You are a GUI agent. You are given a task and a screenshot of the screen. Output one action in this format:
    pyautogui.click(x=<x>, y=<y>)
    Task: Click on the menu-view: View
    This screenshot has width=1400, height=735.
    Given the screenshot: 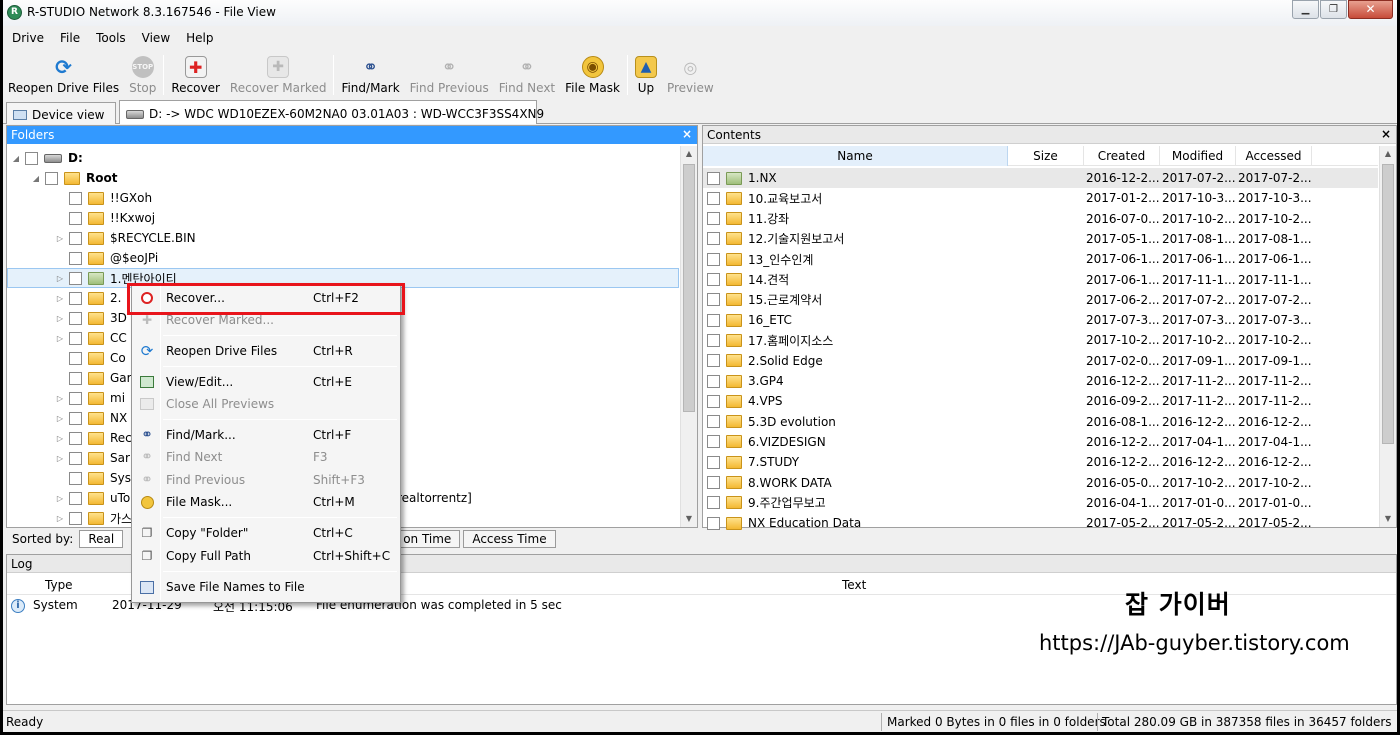 What is the action you would take?
    pyautogui.click(x=155, y=38)
    